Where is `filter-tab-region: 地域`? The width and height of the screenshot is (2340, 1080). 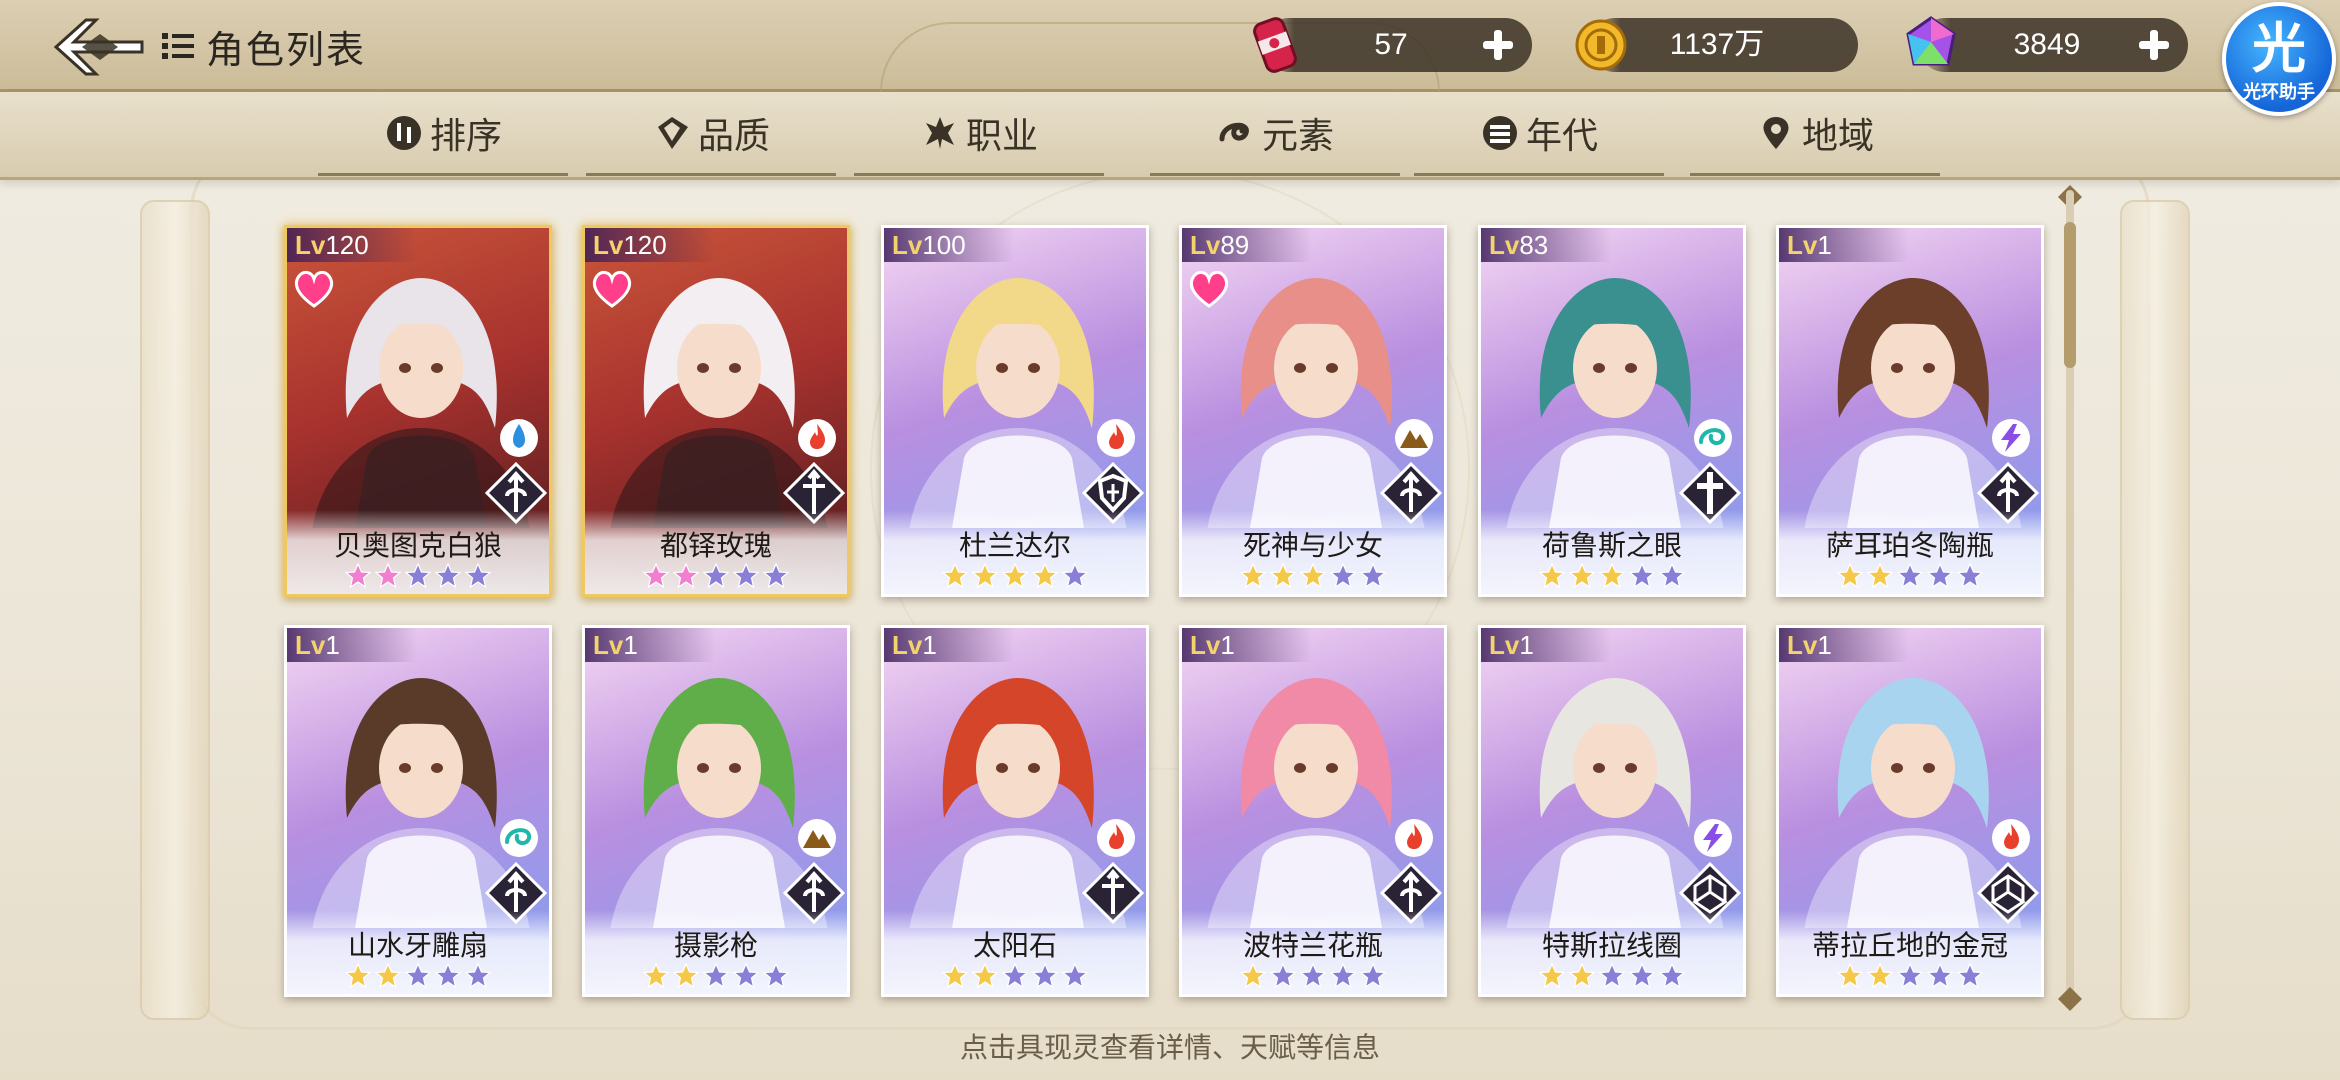 filter-tab-region: 地域 is located at coordinates (1815, 134).